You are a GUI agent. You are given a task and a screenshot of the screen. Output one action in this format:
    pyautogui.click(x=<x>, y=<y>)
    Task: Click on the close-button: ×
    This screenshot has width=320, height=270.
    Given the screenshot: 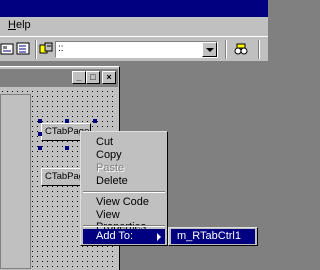 What is the action you would take?
    pyautogui.click(x=109, y=77)
    